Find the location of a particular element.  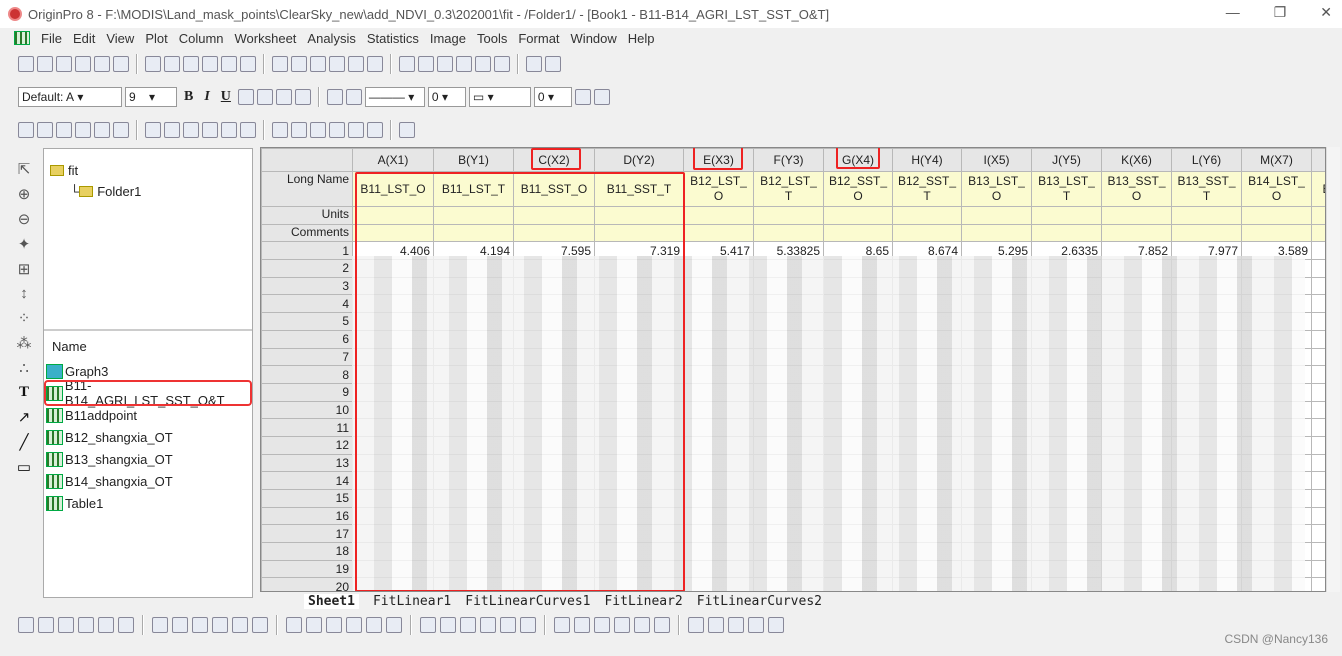

row-number: 10 is located at coordinates (307, 410).